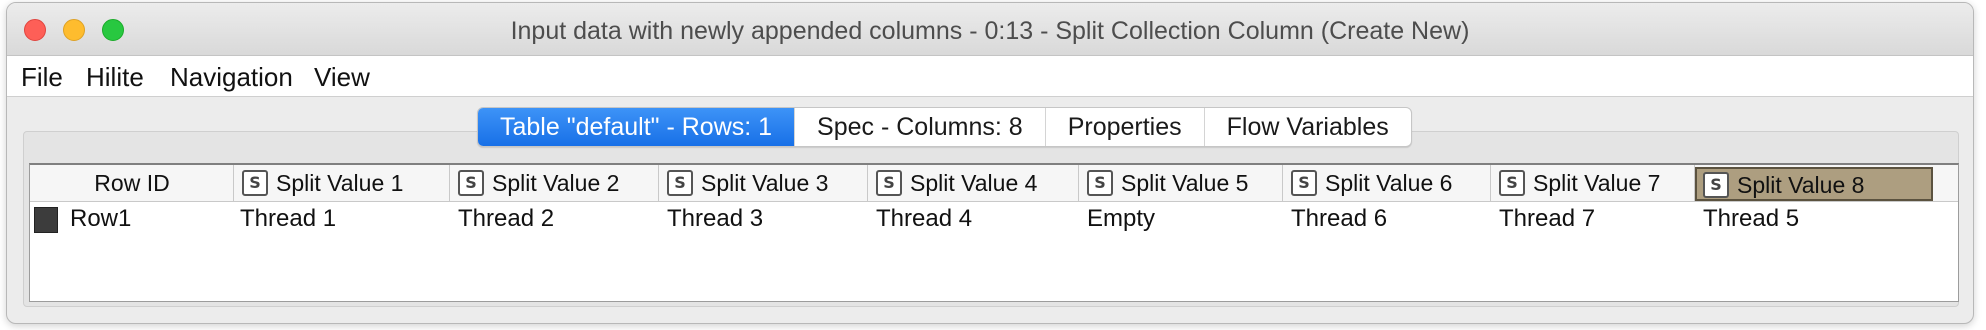 The width and height of the screenshot is (1986, 330). What do you see at coordinates (288, 219) in the screenshot?
I see `table-cell: Thread 1` at bounding box center [288, 219].